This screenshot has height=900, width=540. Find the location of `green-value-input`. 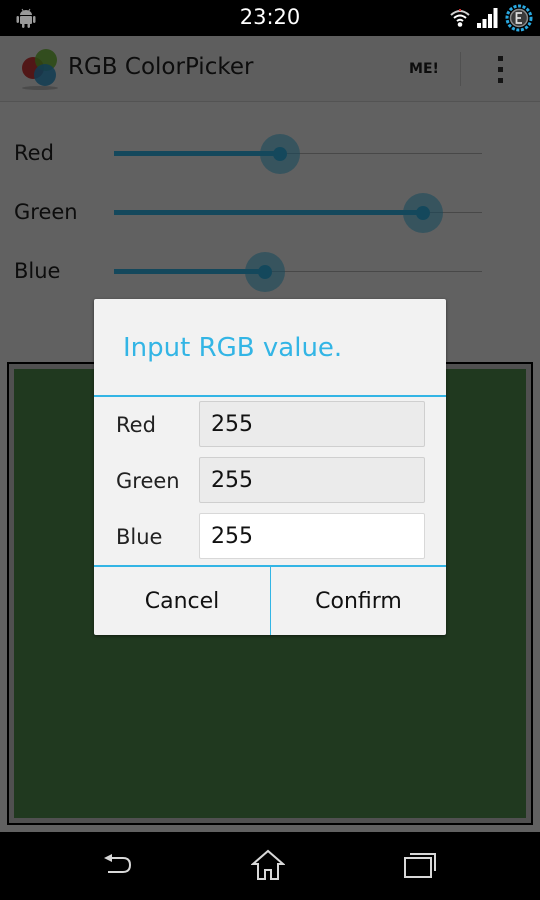

green-value-input is located at coordinates (312, 480).